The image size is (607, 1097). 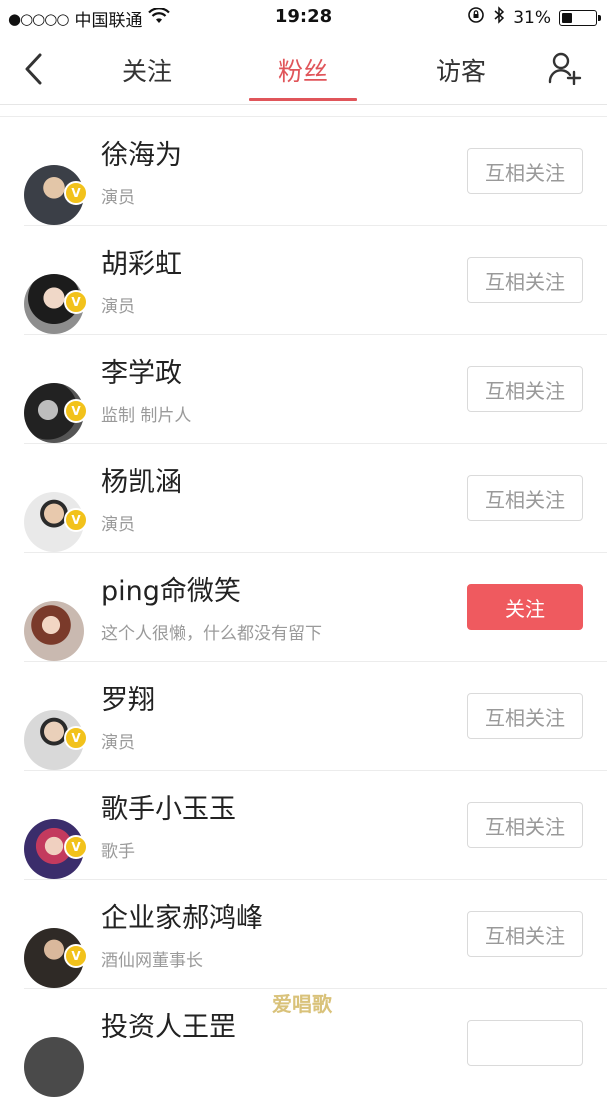 What do you see at coordinates (525, 1043) in the screenshot?
I see `mutual-follow-button` at bounding box center [525, 1043].